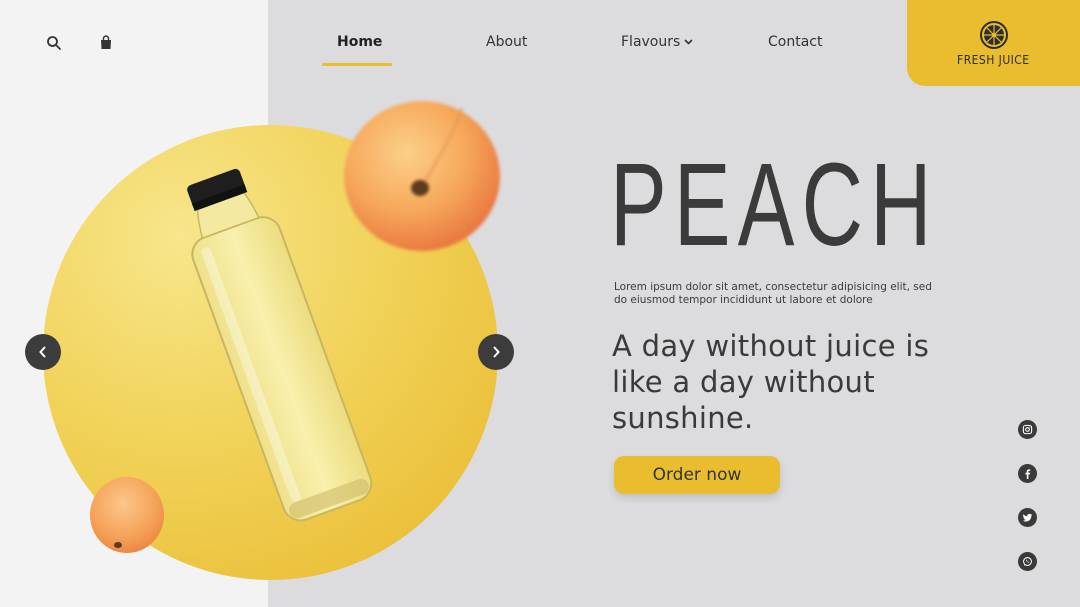  What do you see at coordinates (993, 34) in the screenshot?
I see `citrus-slice-icon` at bounding box center [993, 34].